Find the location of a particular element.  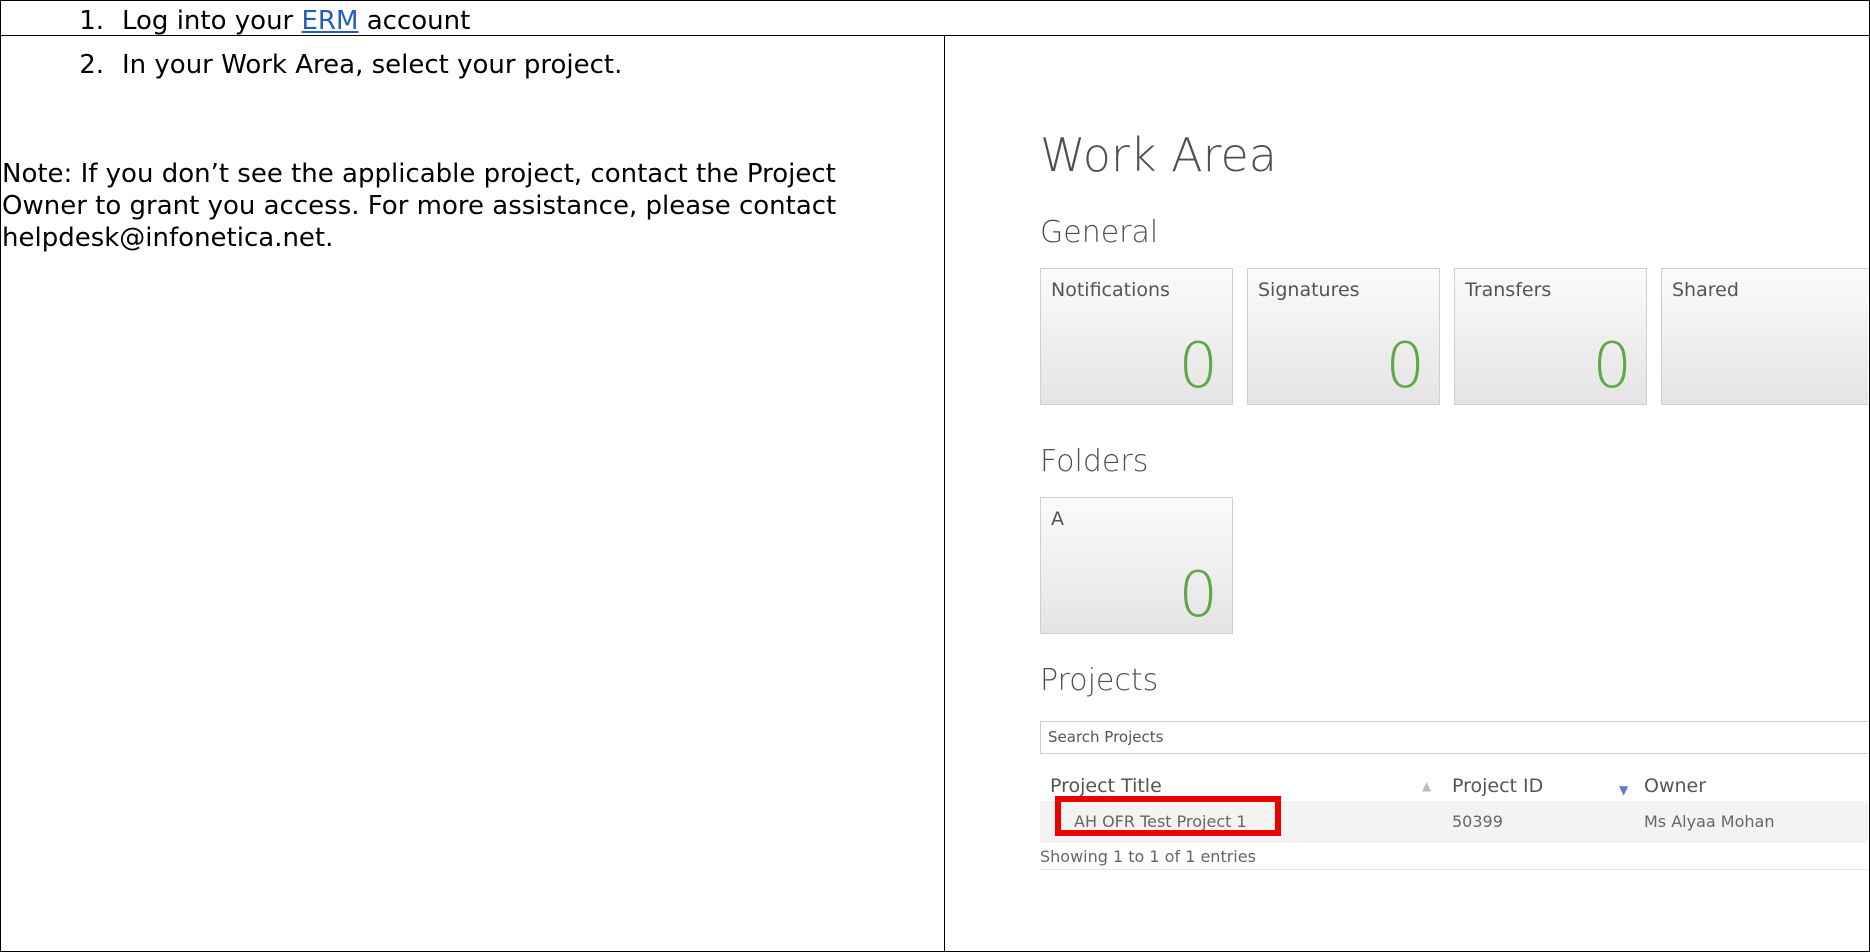

table-footer-line is located at coordinates (1454, 869).